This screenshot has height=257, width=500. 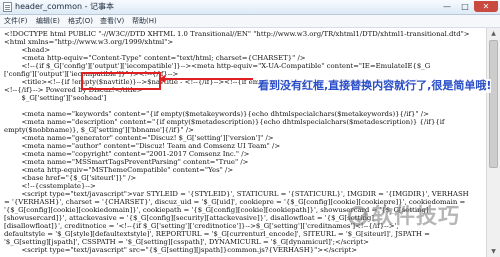 I want to click on watermark-text: 软件技巧, so click(x=416, y=216).